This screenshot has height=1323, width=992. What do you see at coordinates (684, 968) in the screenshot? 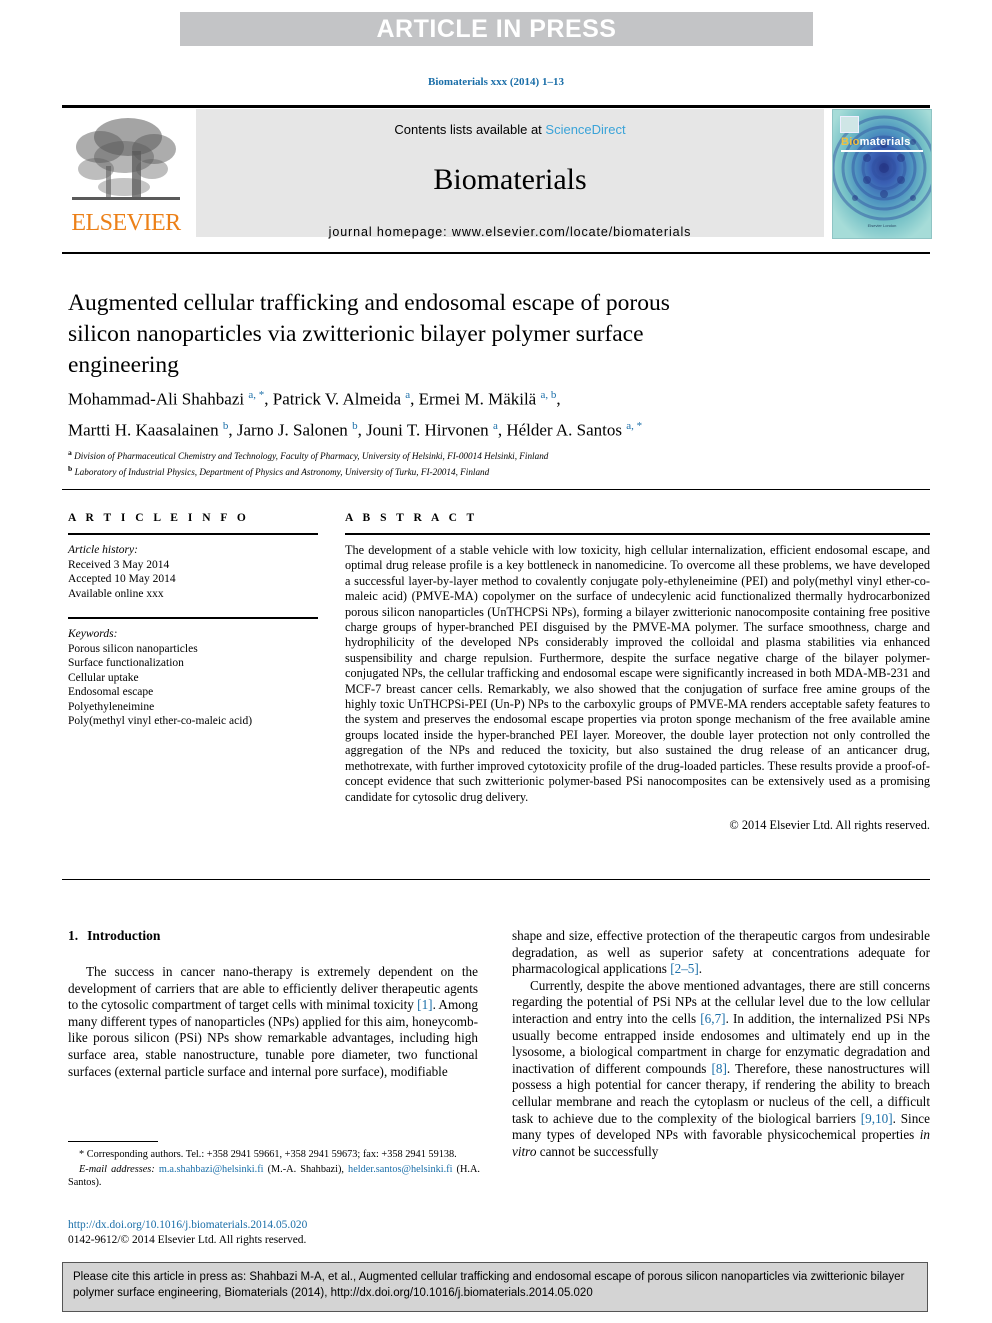
I see `citation-ref-2-5: [2–5]` at bounding box center [684, 968].